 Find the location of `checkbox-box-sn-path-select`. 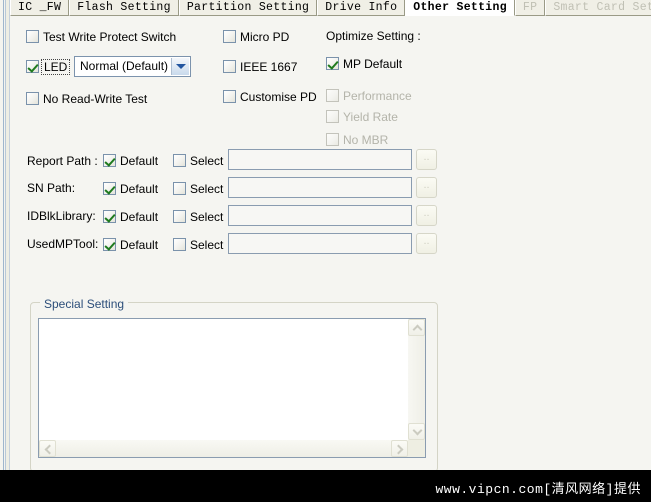

checkbox-box-sn-path-select is located at coordinates (179, 188).